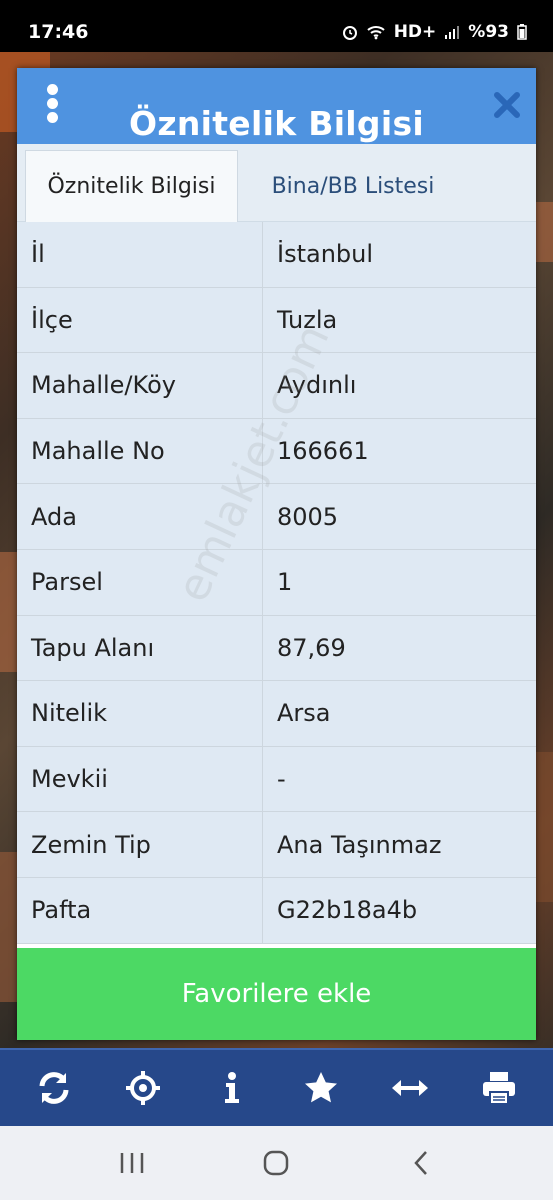 Image resolution: width=553 pixels, height=1200 pixels. What do you see at coordinates (140, 385) in the screenshot?
I see `row-label: Mahalle/Köy` at bounding box center [140, 385].